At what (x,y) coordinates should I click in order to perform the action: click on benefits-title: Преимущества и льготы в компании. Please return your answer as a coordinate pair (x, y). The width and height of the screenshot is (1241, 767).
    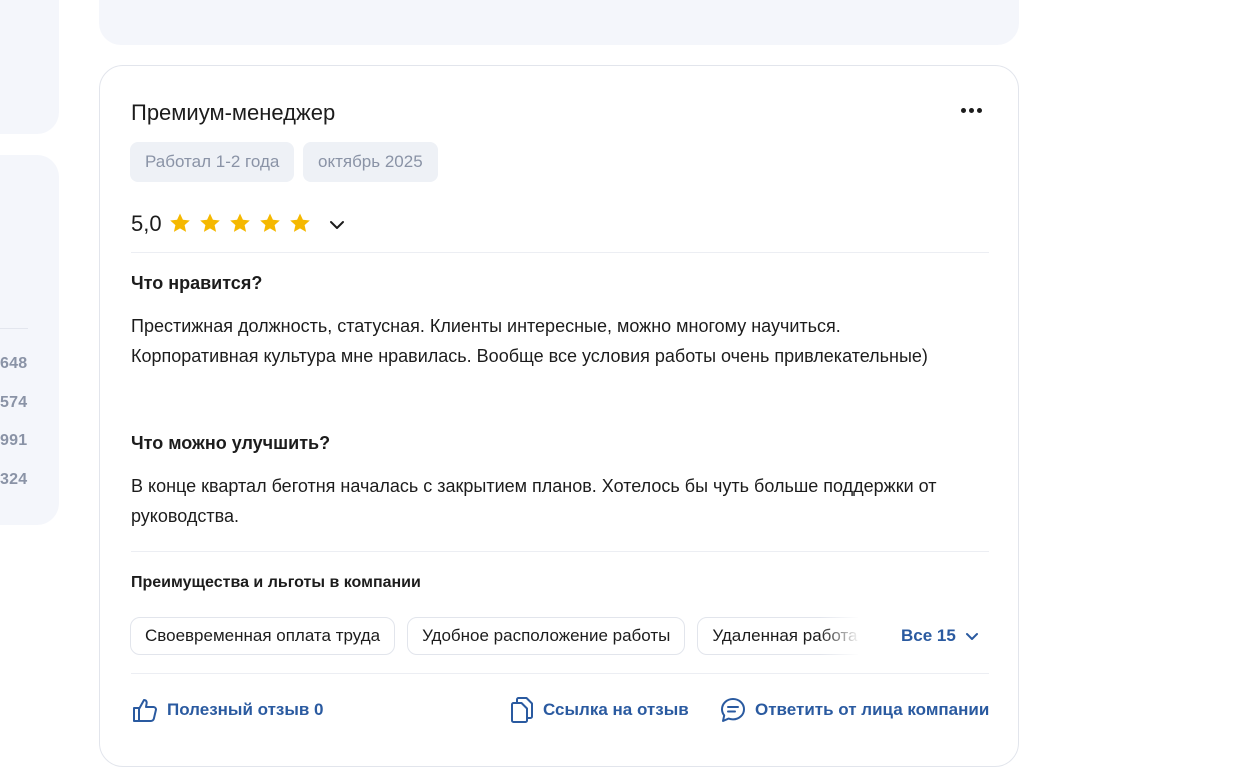
    Looking at the image, I should click on (276, 582).